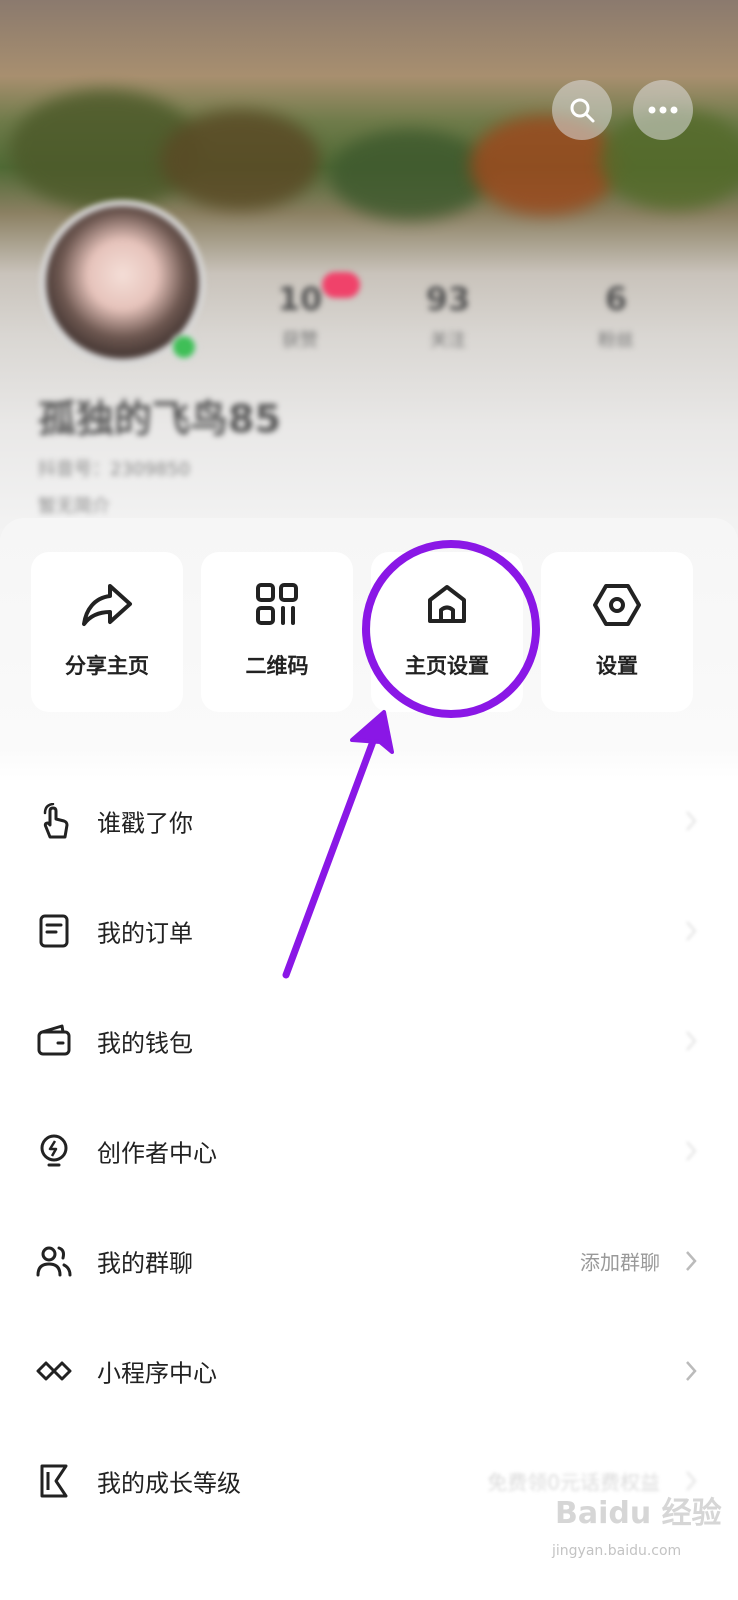  What do you see at coordinates (638, 1513) in the screenshot?
I see `watermark-brand: Baidu 经验` at bounding box center [638, 1513].